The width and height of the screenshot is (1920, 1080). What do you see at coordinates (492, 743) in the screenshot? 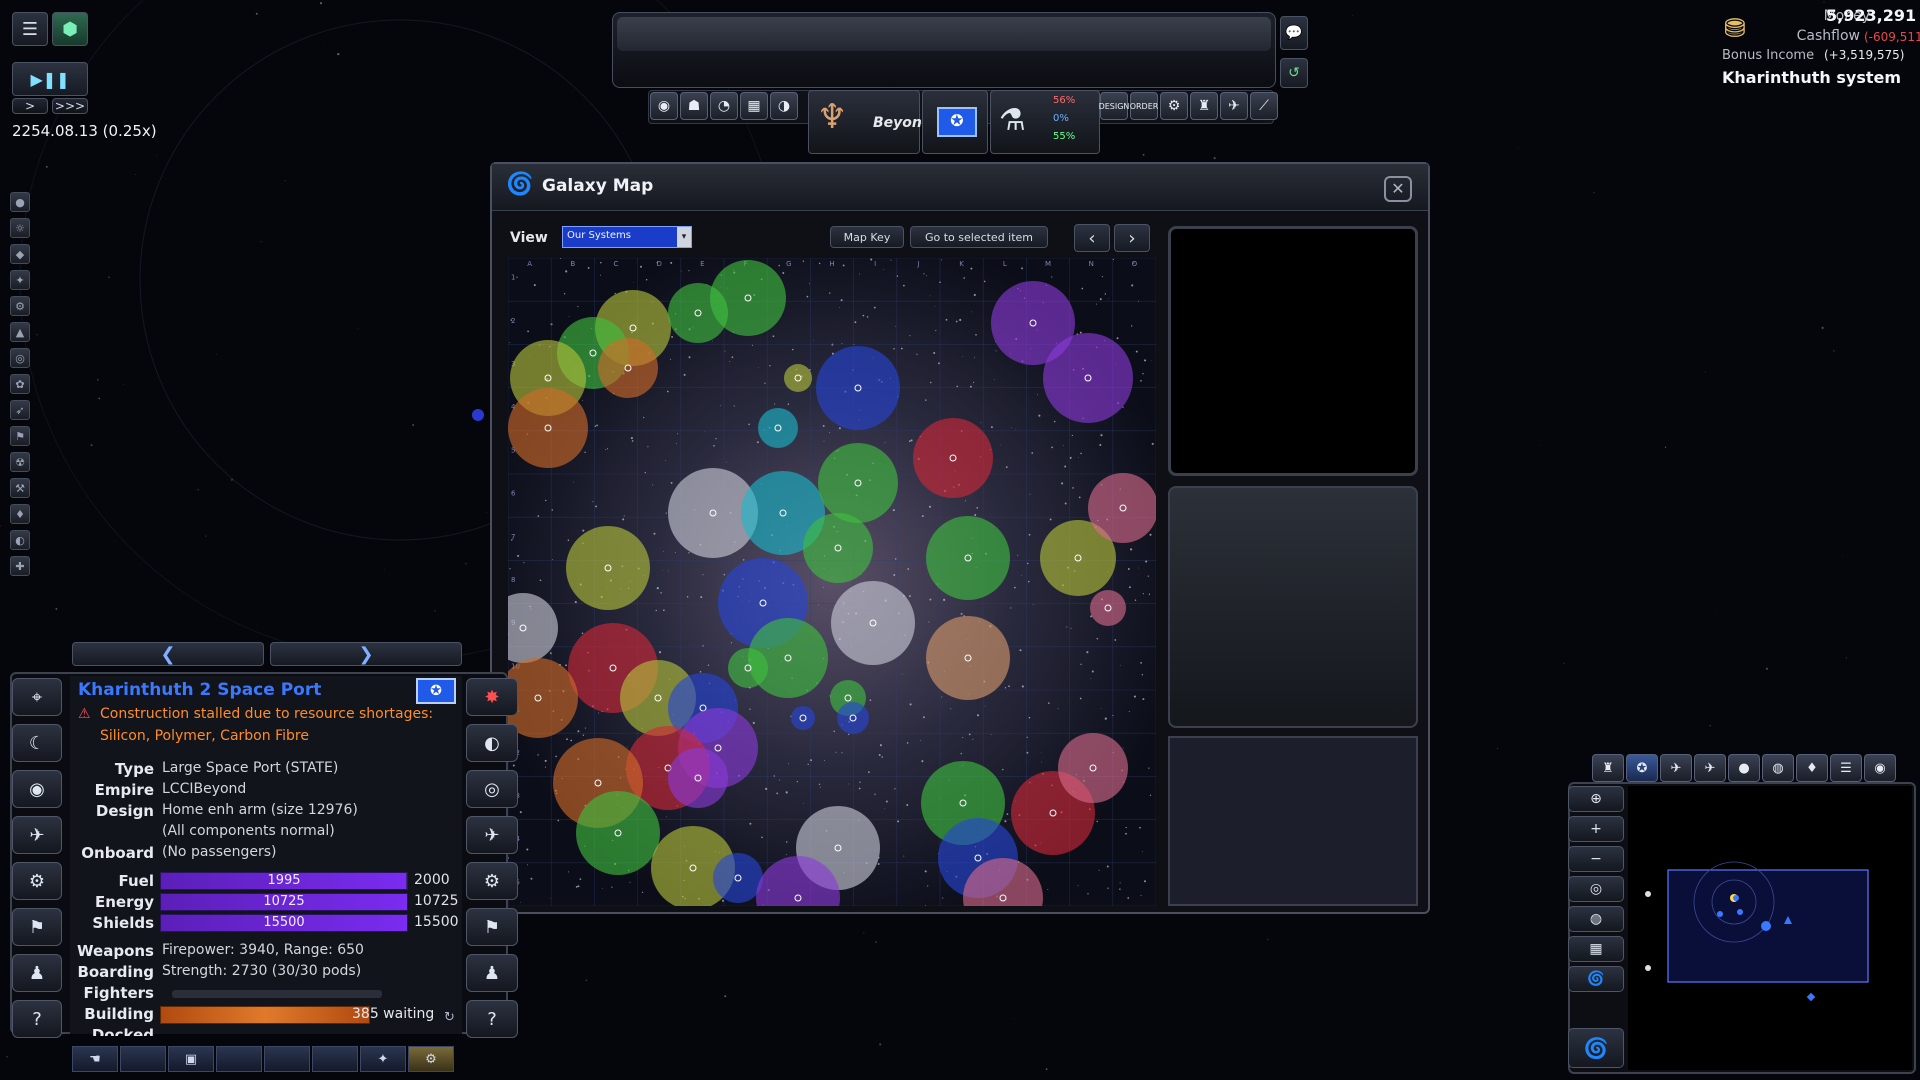
I see `orbit-action-button: ◐` at bounding box center [492, 743].